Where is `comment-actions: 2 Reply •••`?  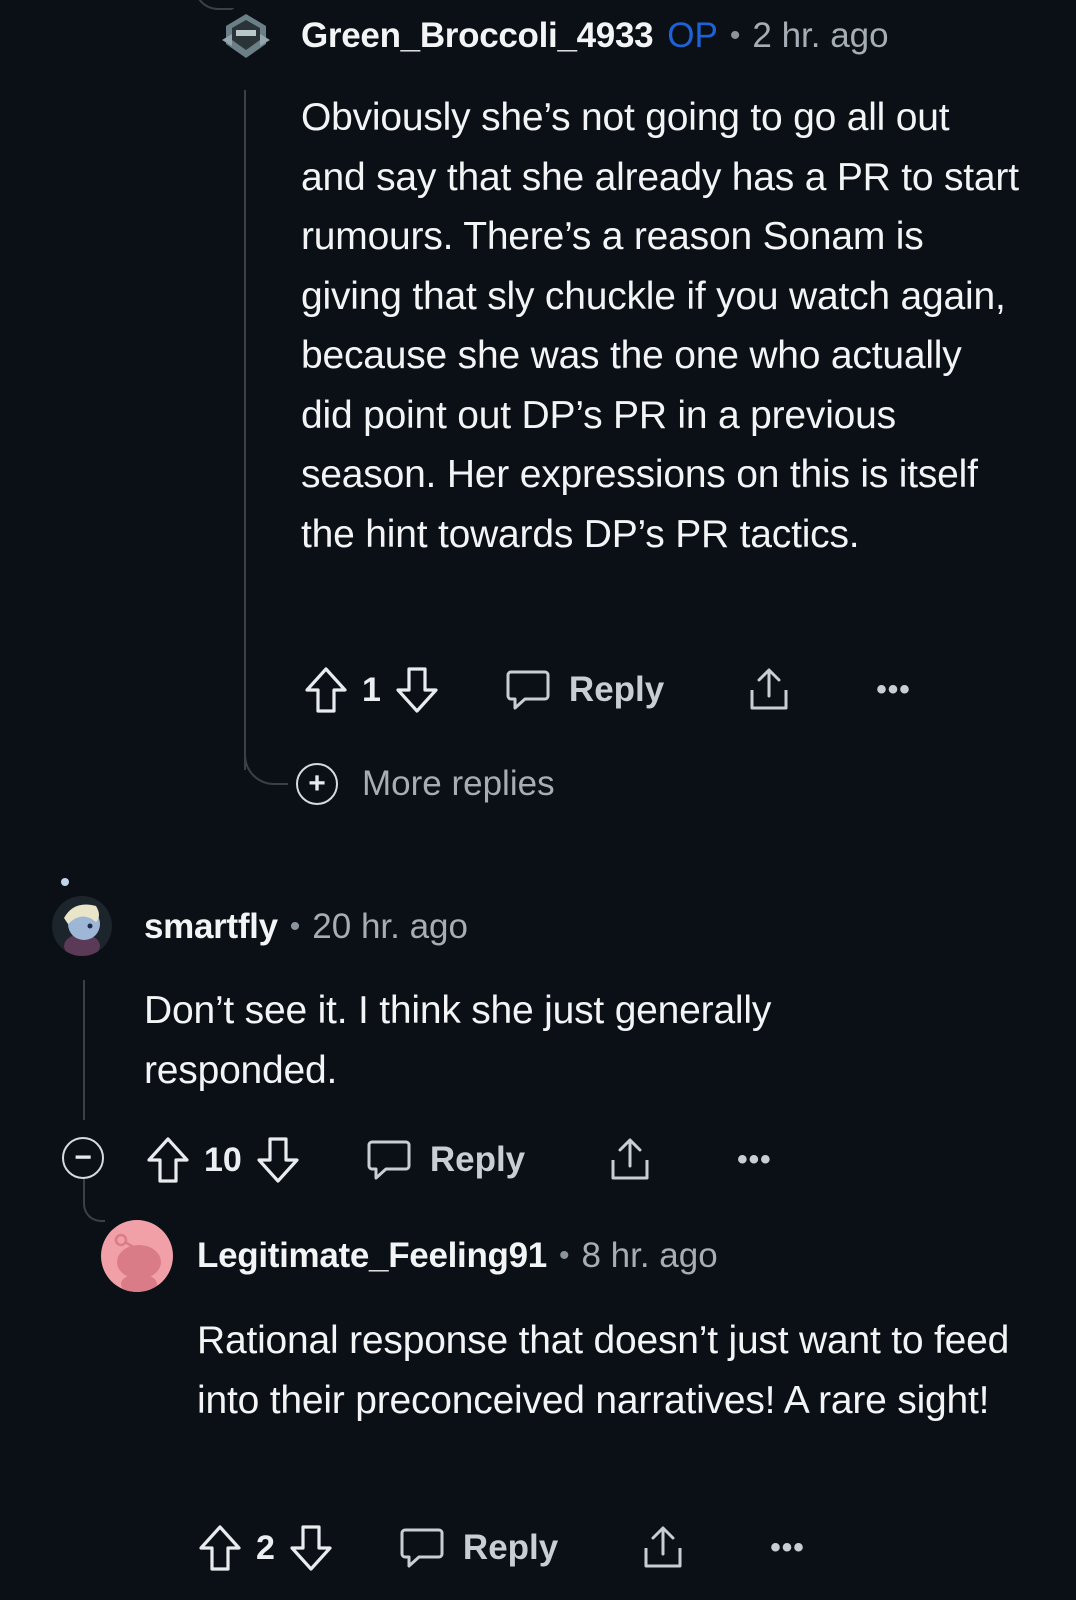 comment-actions: 2 Reply ••• is located at coordinates (501, 1548).